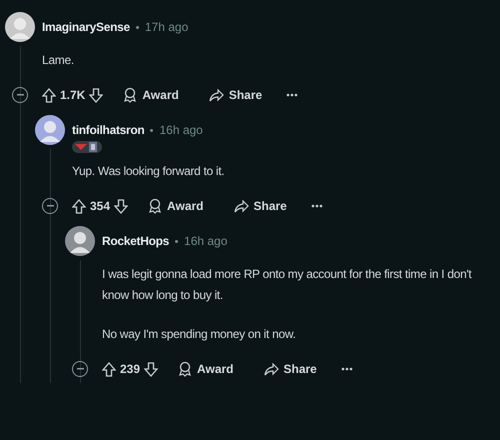 The width and height of the screenshot is (500, 440). What do you see at coordinates (199, 334) in the screenshot?
I see `comment-text: No way I'm spending money on it now.` at bounding box center [199, 334].